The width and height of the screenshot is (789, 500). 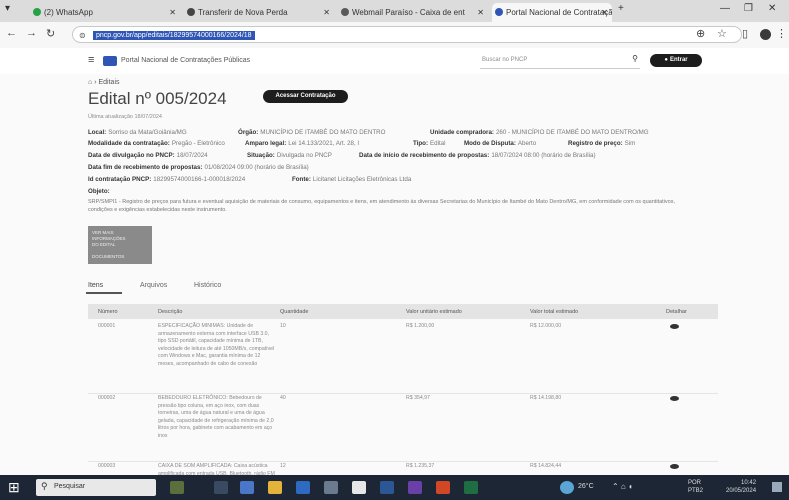 What do you see at coordinates (302, 143) in the screenshot?
I see `field-amparo: Amparo legal: Lei 14.133/2021, Art. 28, I` at bounding box center [302, 143].